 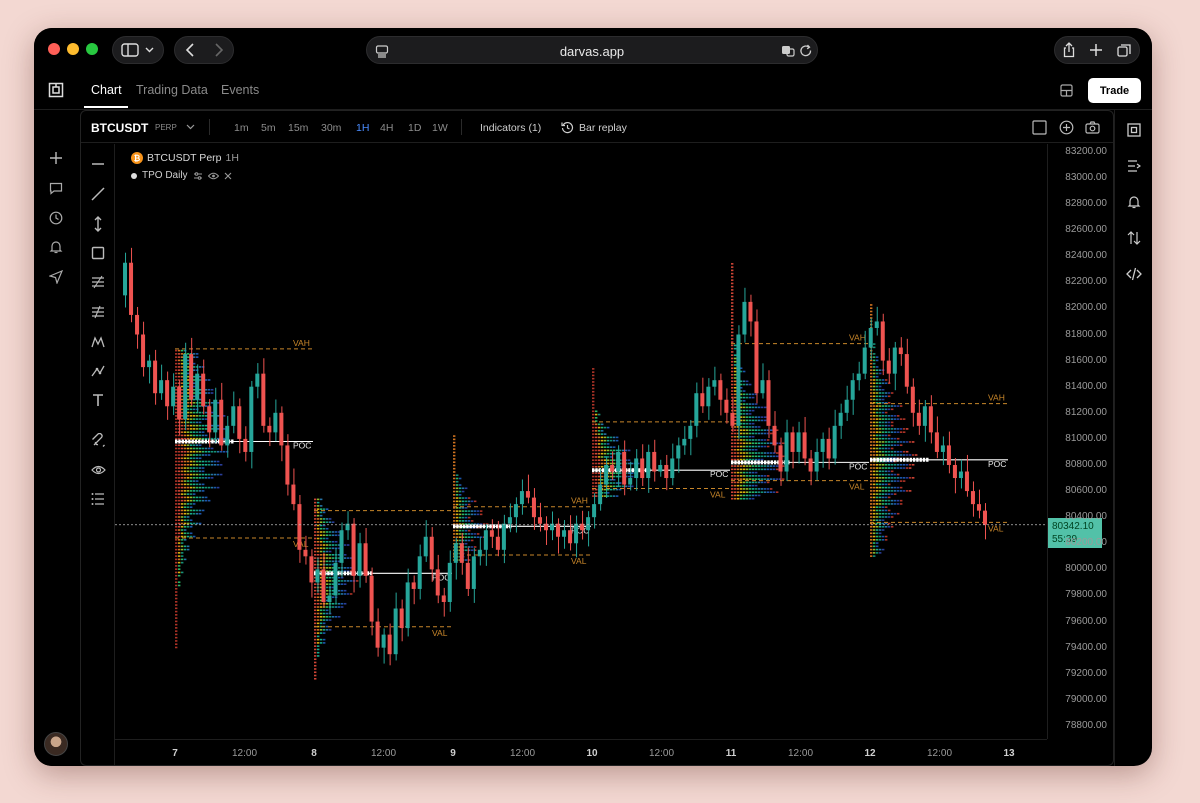 What do you see at coordinates (414, 128) in the screenshot?
I see `timeframe-1d: 1D` at bounding box center [414, 128].